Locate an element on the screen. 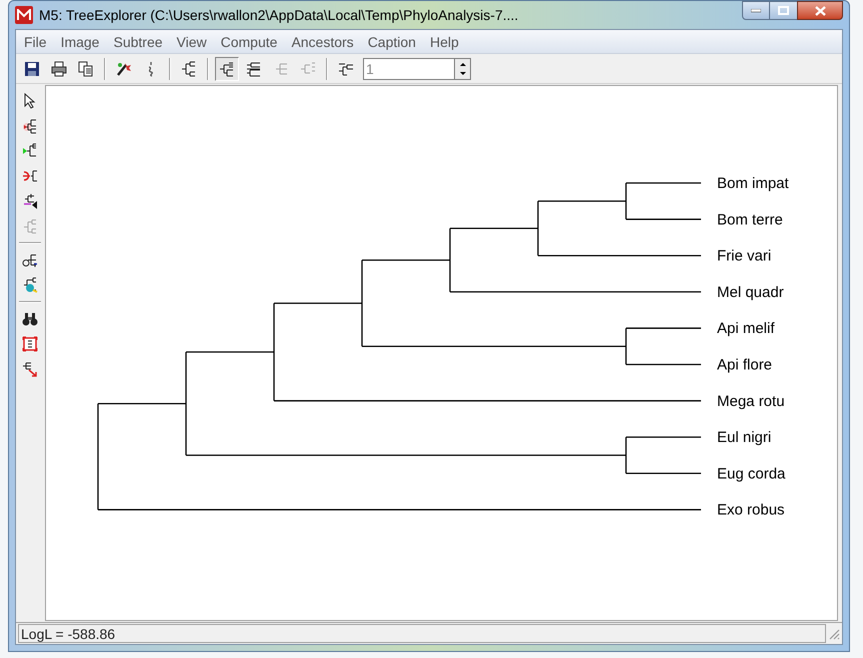 This screenshot has width=863, height=658. resize-grip-icon is located at coordinates (834, 634).